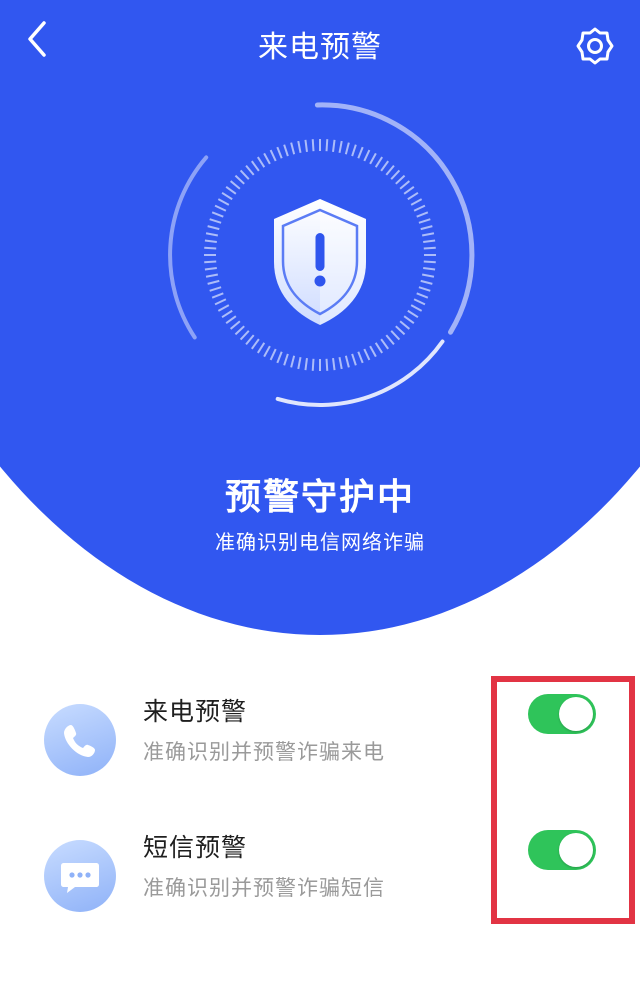 The image size is (640, 993). What do you see at coordinates (264, 752) in the screenshot?
I see `call-warning-description: 准确识别并预警诈骗来电` at bounding box center [264, 752].